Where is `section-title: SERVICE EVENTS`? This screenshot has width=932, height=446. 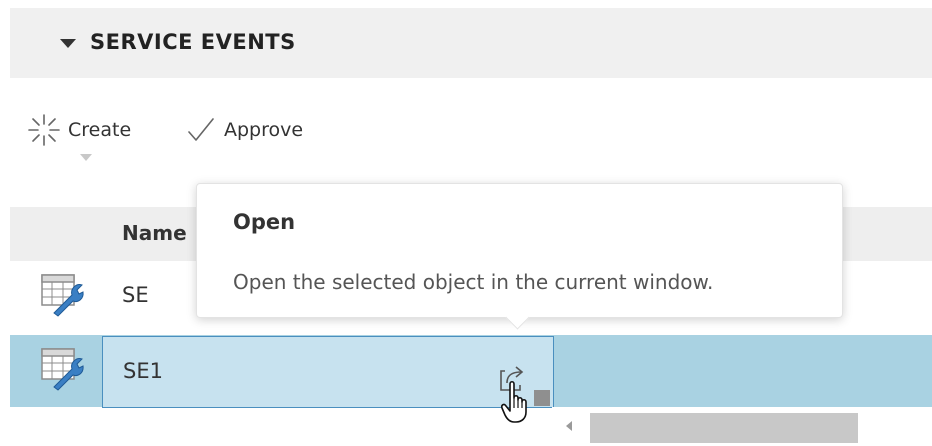 section-title: SERVICE EVENTS is located at coordinates (193, 42).